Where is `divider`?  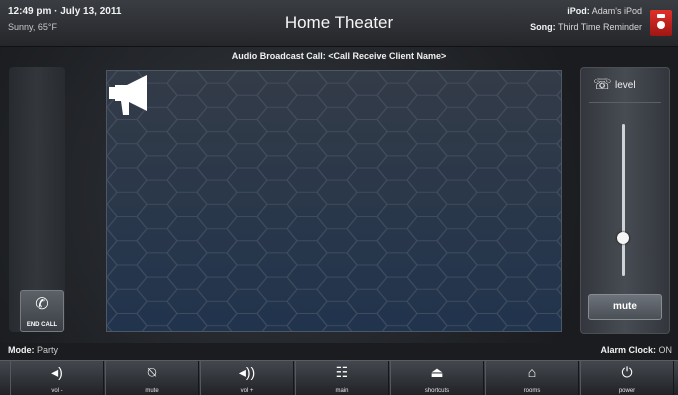 divider is located at coordinates (625, 102).